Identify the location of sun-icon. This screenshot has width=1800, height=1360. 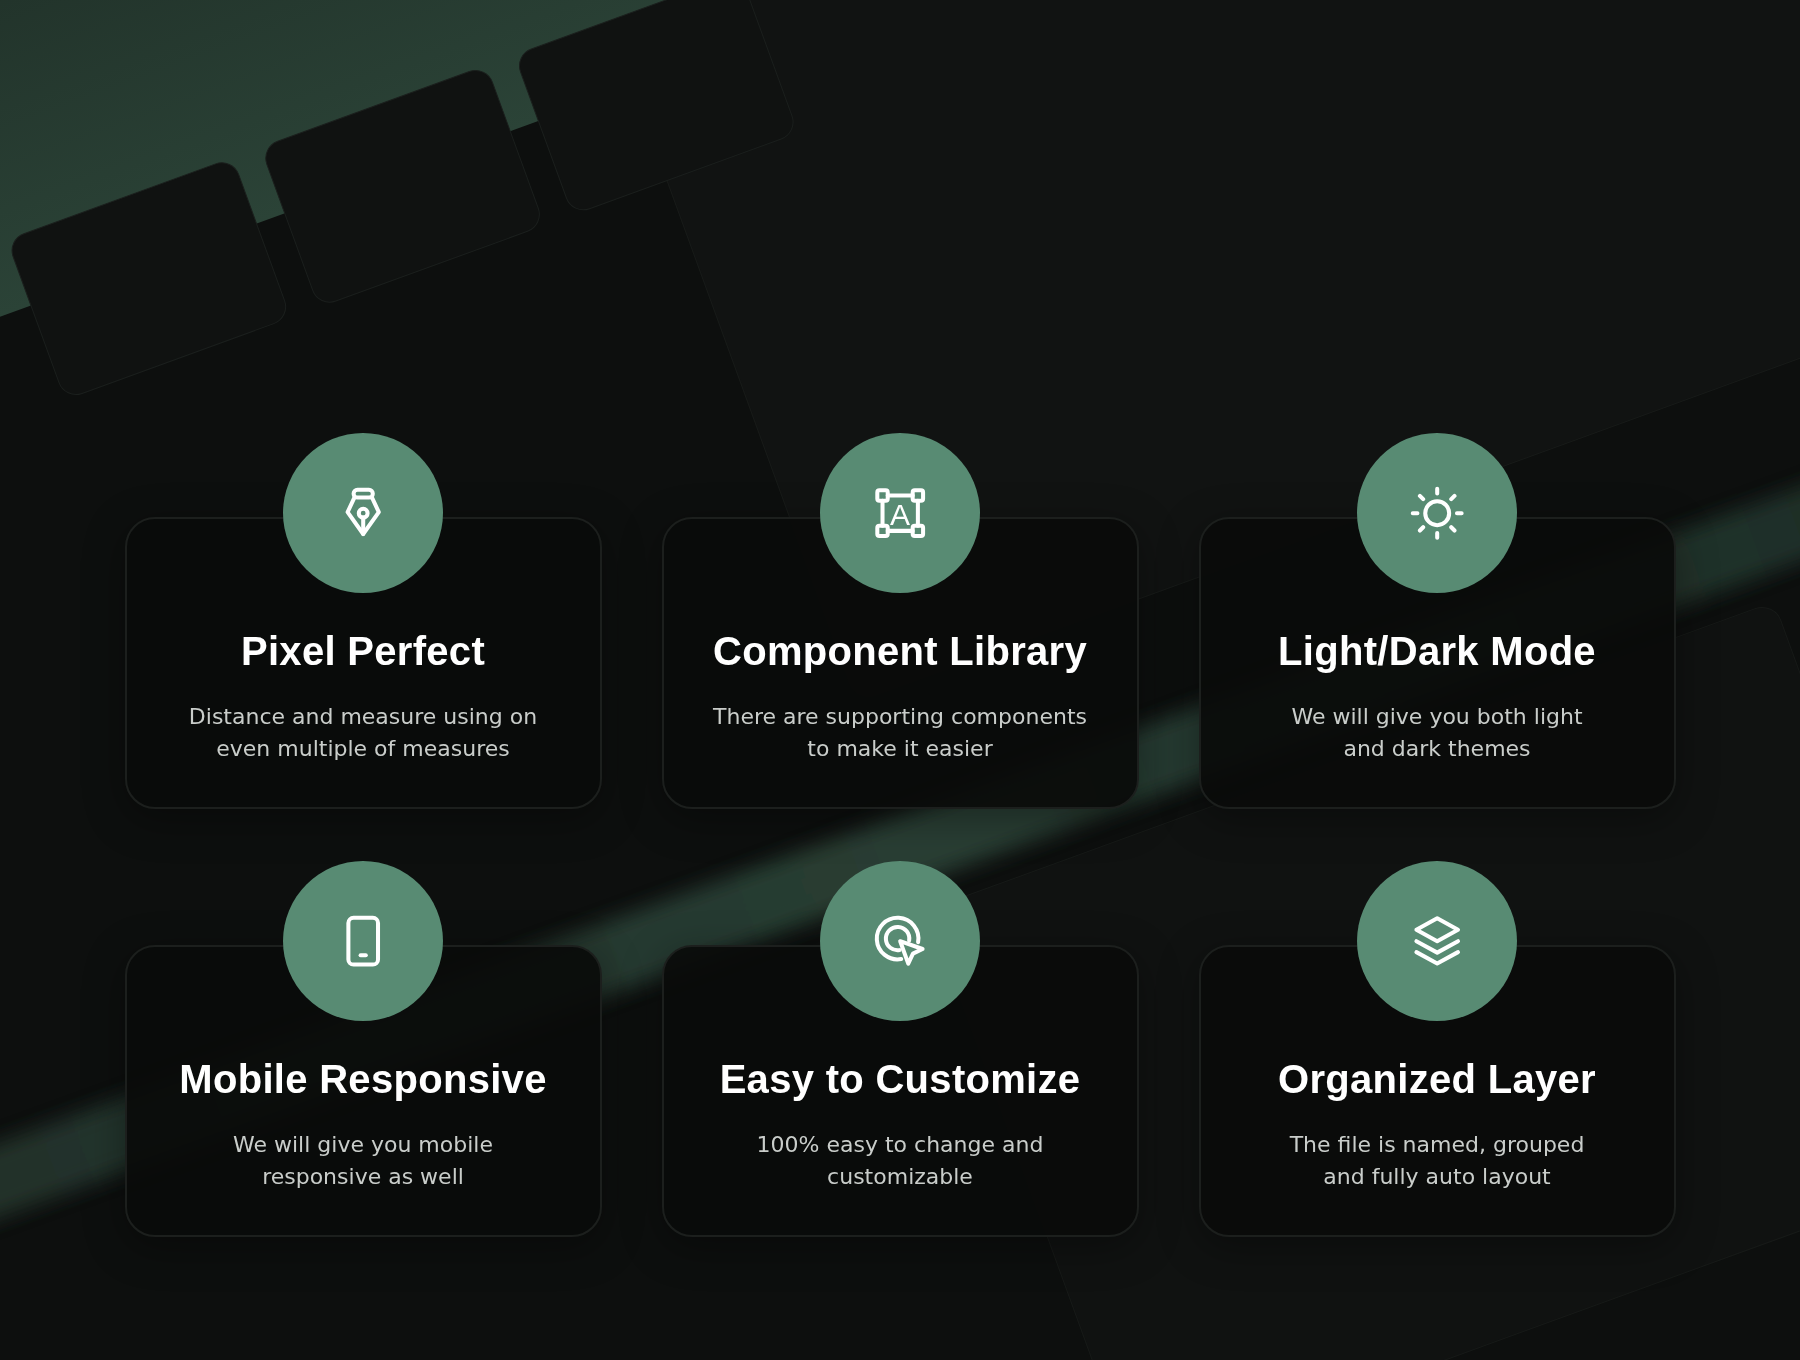
(1437, 513).